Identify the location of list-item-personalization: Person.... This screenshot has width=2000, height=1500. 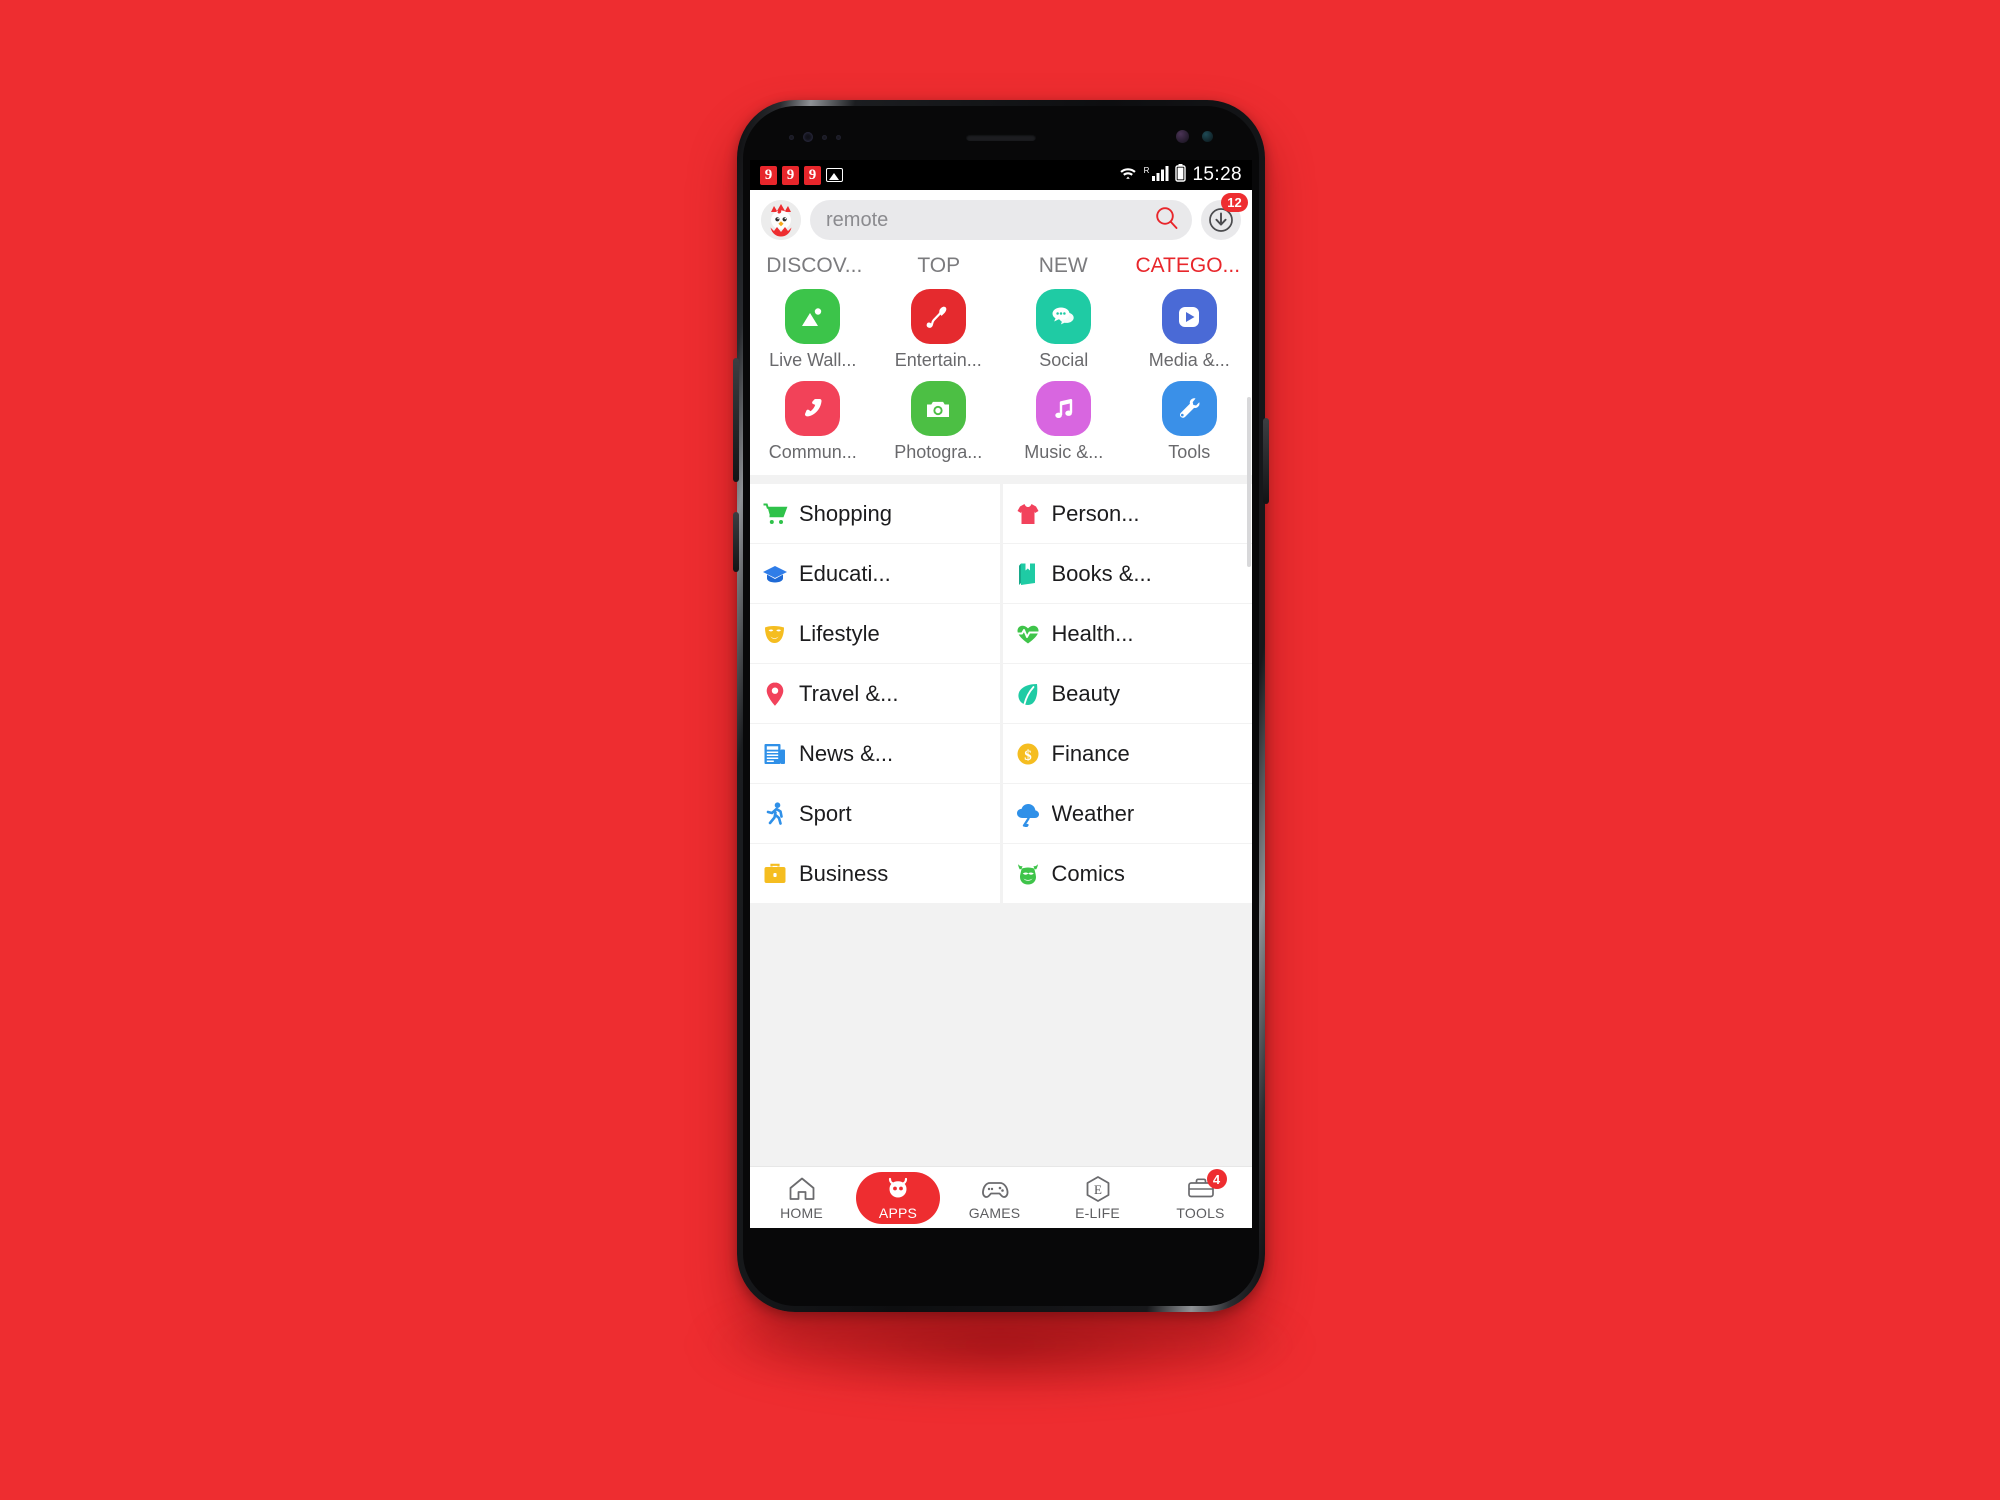
(1125, 514).